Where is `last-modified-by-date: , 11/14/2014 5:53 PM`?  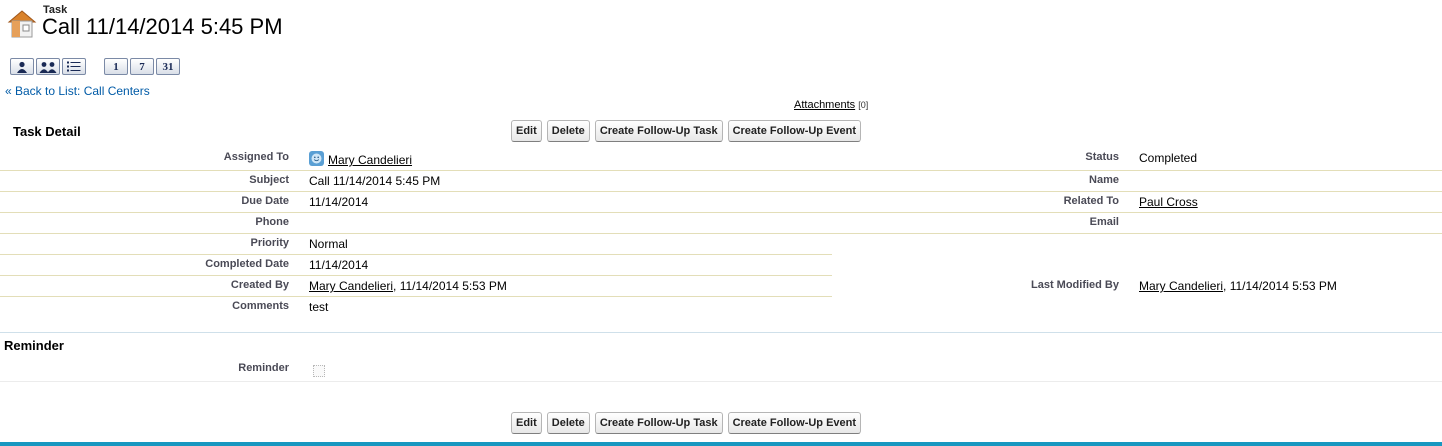
last-modified-by-date: , 11/14/2014 5:53 PM is located at coordinates (1280, 286).